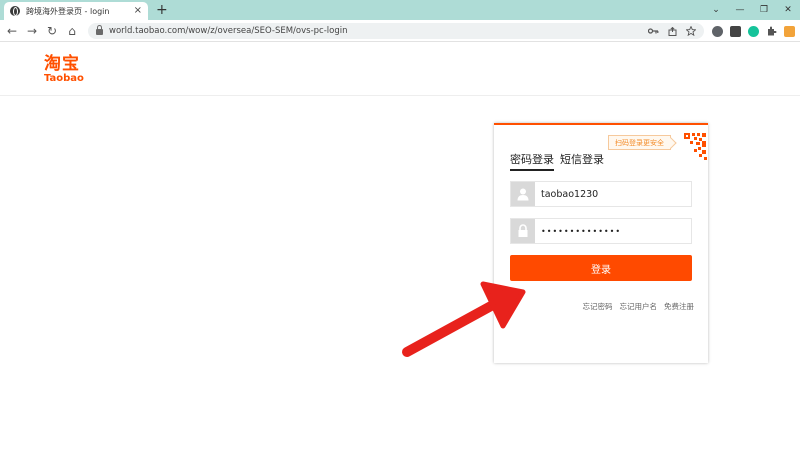  Describe the element at coordinates (639, 142) in the screenshot. I see `qr-login-tip: 扫码登录更安全` at that location.